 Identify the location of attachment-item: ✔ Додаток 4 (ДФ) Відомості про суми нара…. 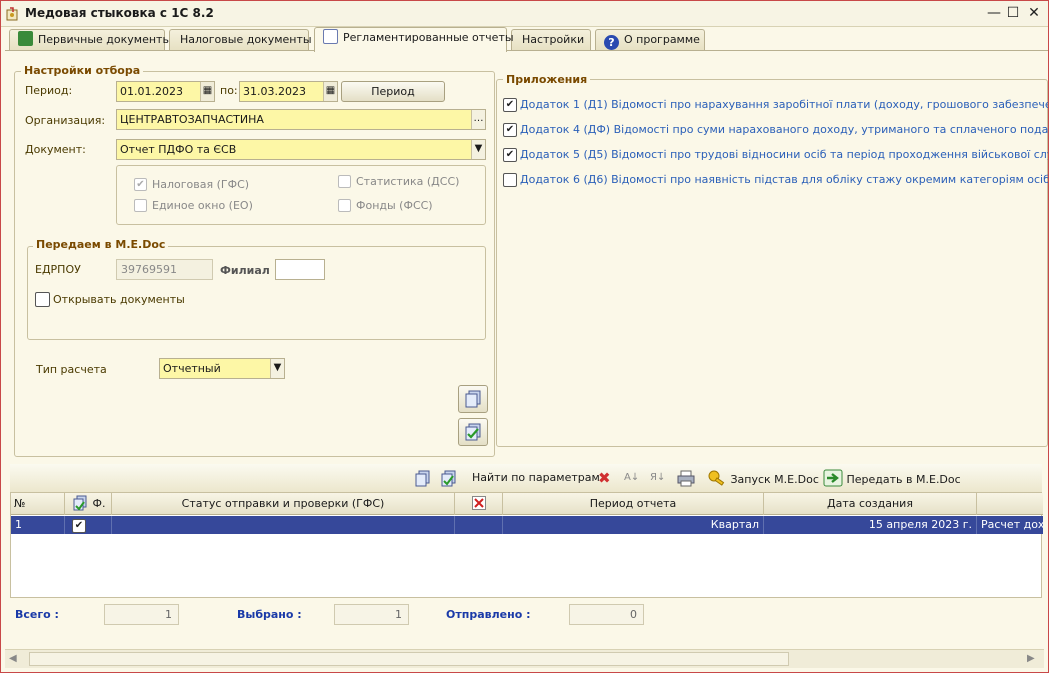
(775, 131).